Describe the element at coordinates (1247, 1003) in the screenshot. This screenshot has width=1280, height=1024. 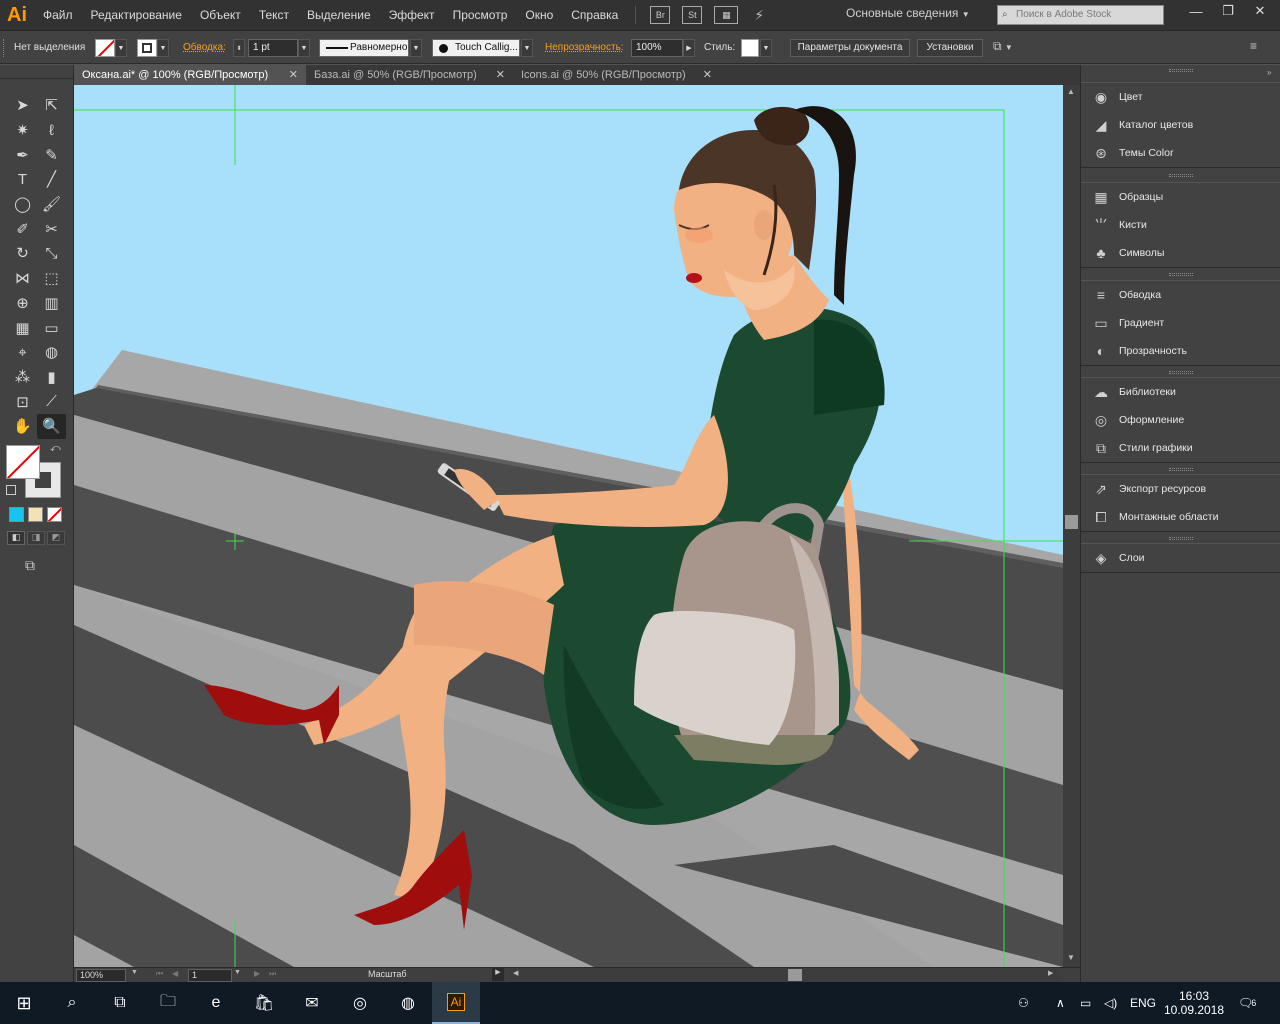
I see `action-center-button: 🗨 6` at that location.